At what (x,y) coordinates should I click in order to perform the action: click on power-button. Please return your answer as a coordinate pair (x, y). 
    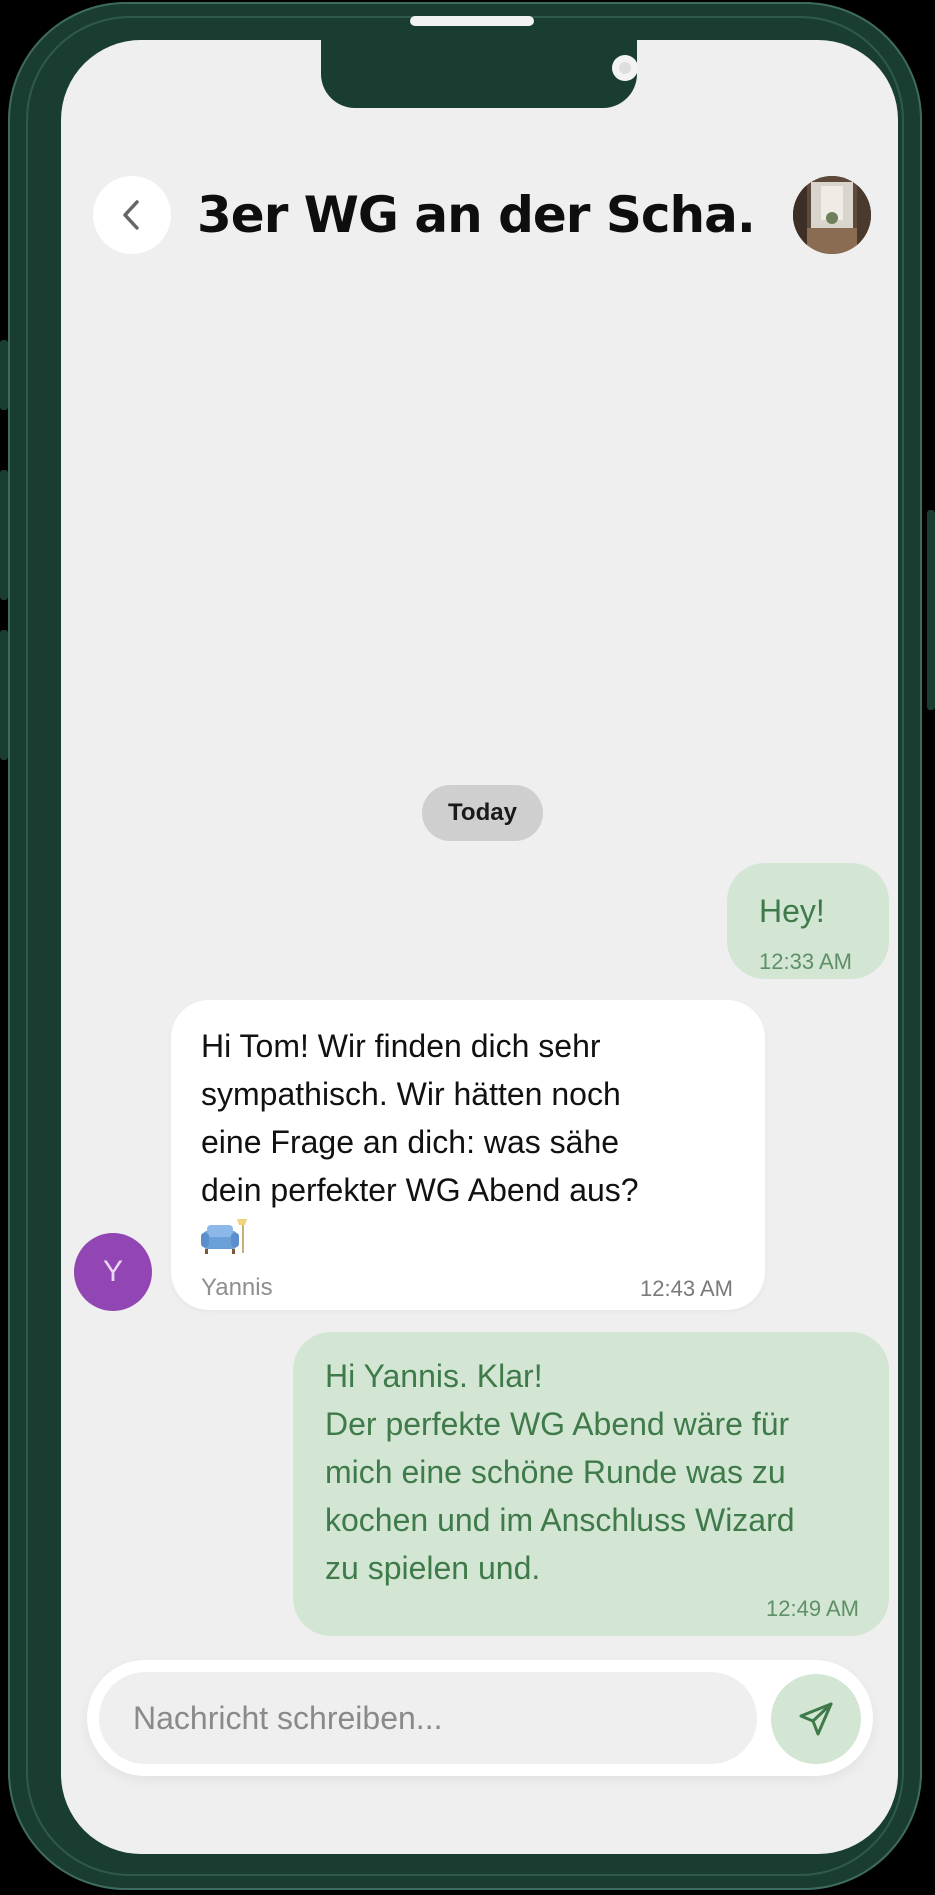
    Looking at the image, I should click on (931, 610).